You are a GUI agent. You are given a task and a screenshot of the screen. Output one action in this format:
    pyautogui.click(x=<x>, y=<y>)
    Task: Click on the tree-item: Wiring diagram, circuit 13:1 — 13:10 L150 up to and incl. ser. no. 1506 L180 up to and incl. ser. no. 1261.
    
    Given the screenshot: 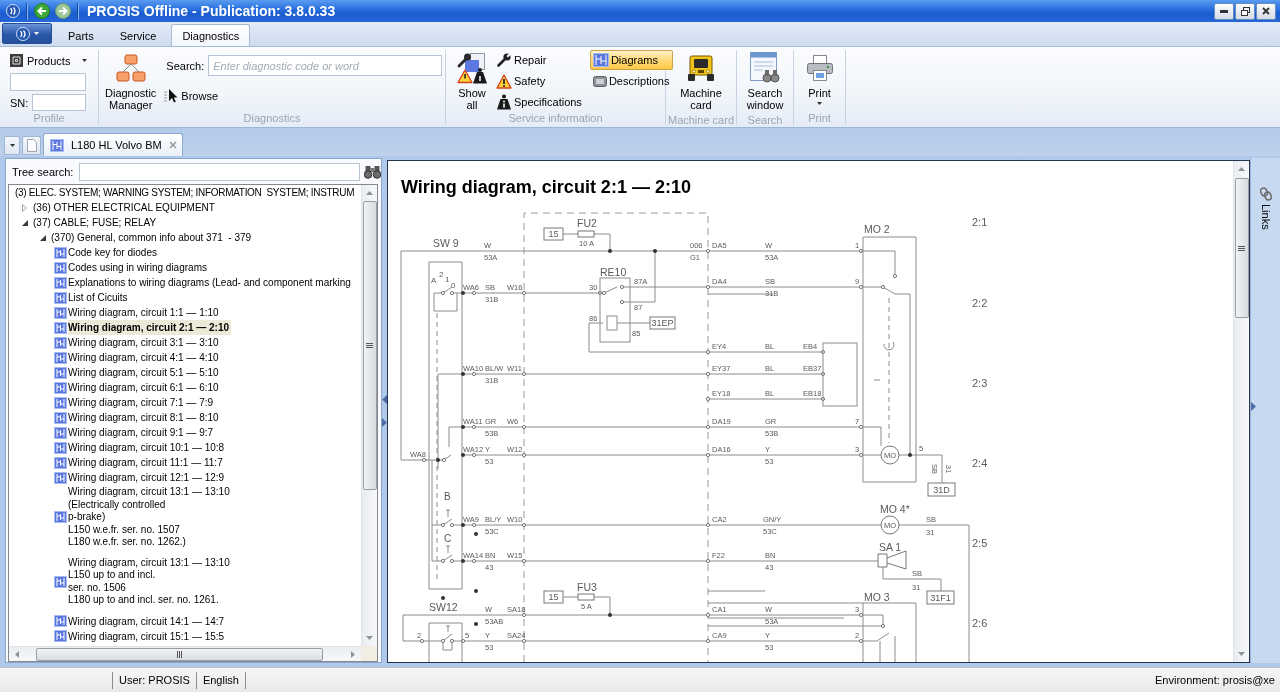 What is the action you would take?
    pyautogui.click(x=143, y=581)
    